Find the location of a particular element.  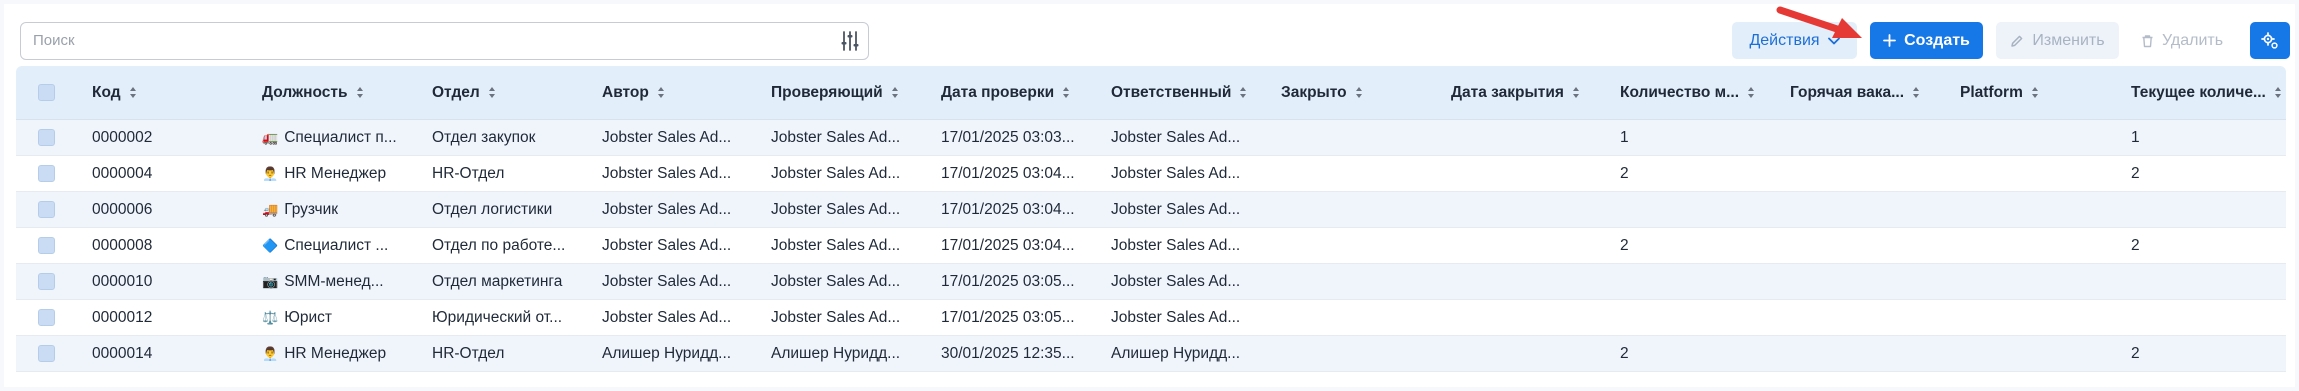

column-header-department: Отдел is located at coordinates (514, 92).